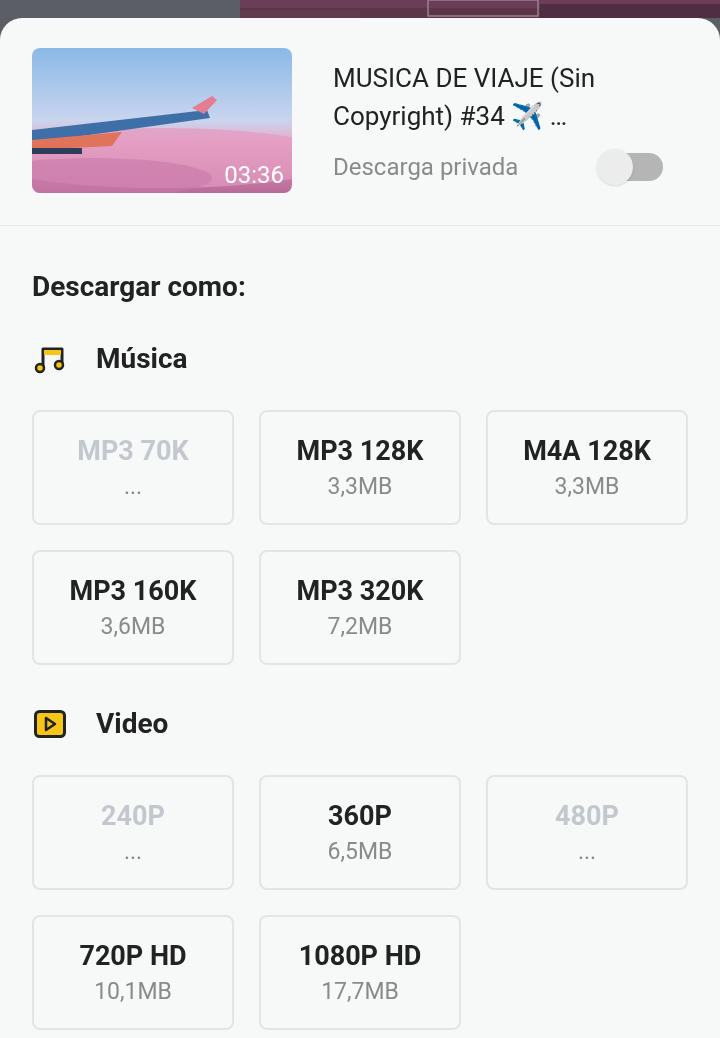 The height and width of the screenshot is (1038, 720). I want to click on format-option: MP3 128K 3,3MB, so click(360, 467).